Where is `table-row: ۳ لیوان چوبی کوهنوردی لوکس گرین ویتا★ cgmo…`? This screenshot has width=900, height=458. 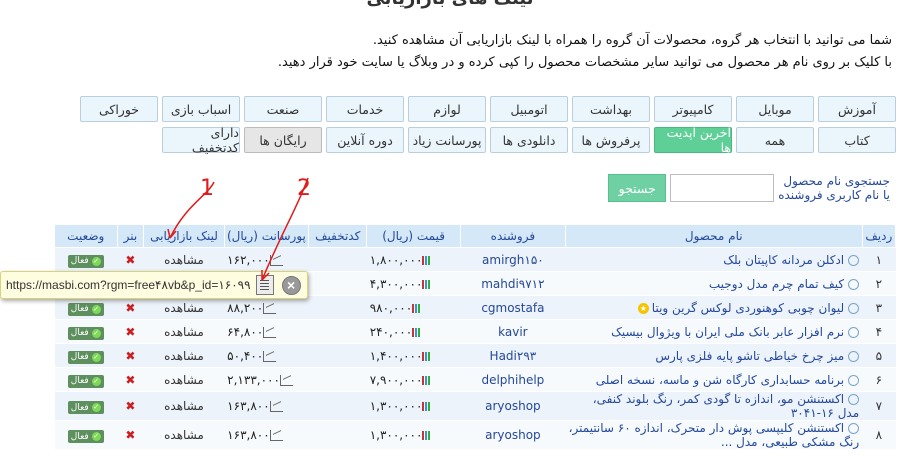 table-row: ۳ لیوان چوبی کوهنوردی لوکس گرین ویتا★ cgmo… is located at coordinates (475, 307).